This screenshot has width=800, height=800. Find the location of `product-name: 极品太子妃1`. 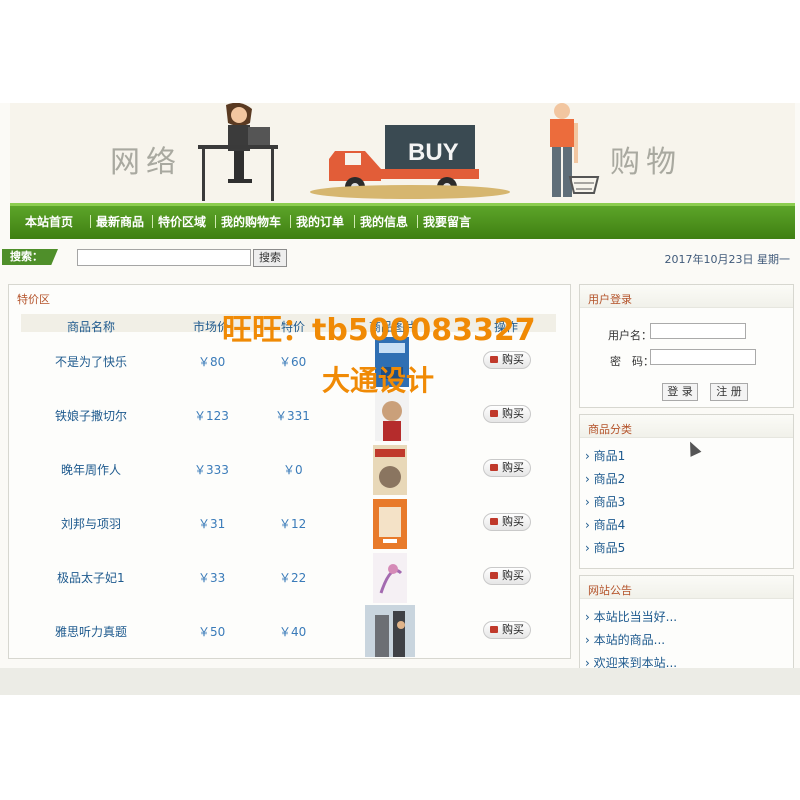

product-name: 极品太子妃1 is located at coordinates (91, 577).